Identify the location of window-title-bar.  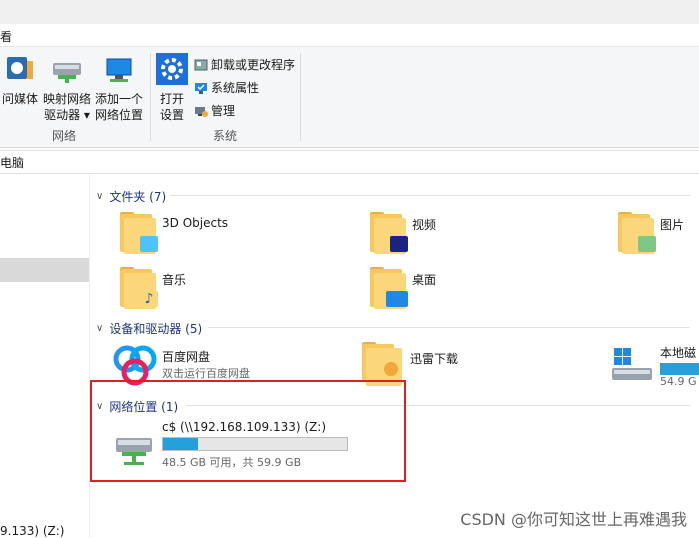
(349, 12).